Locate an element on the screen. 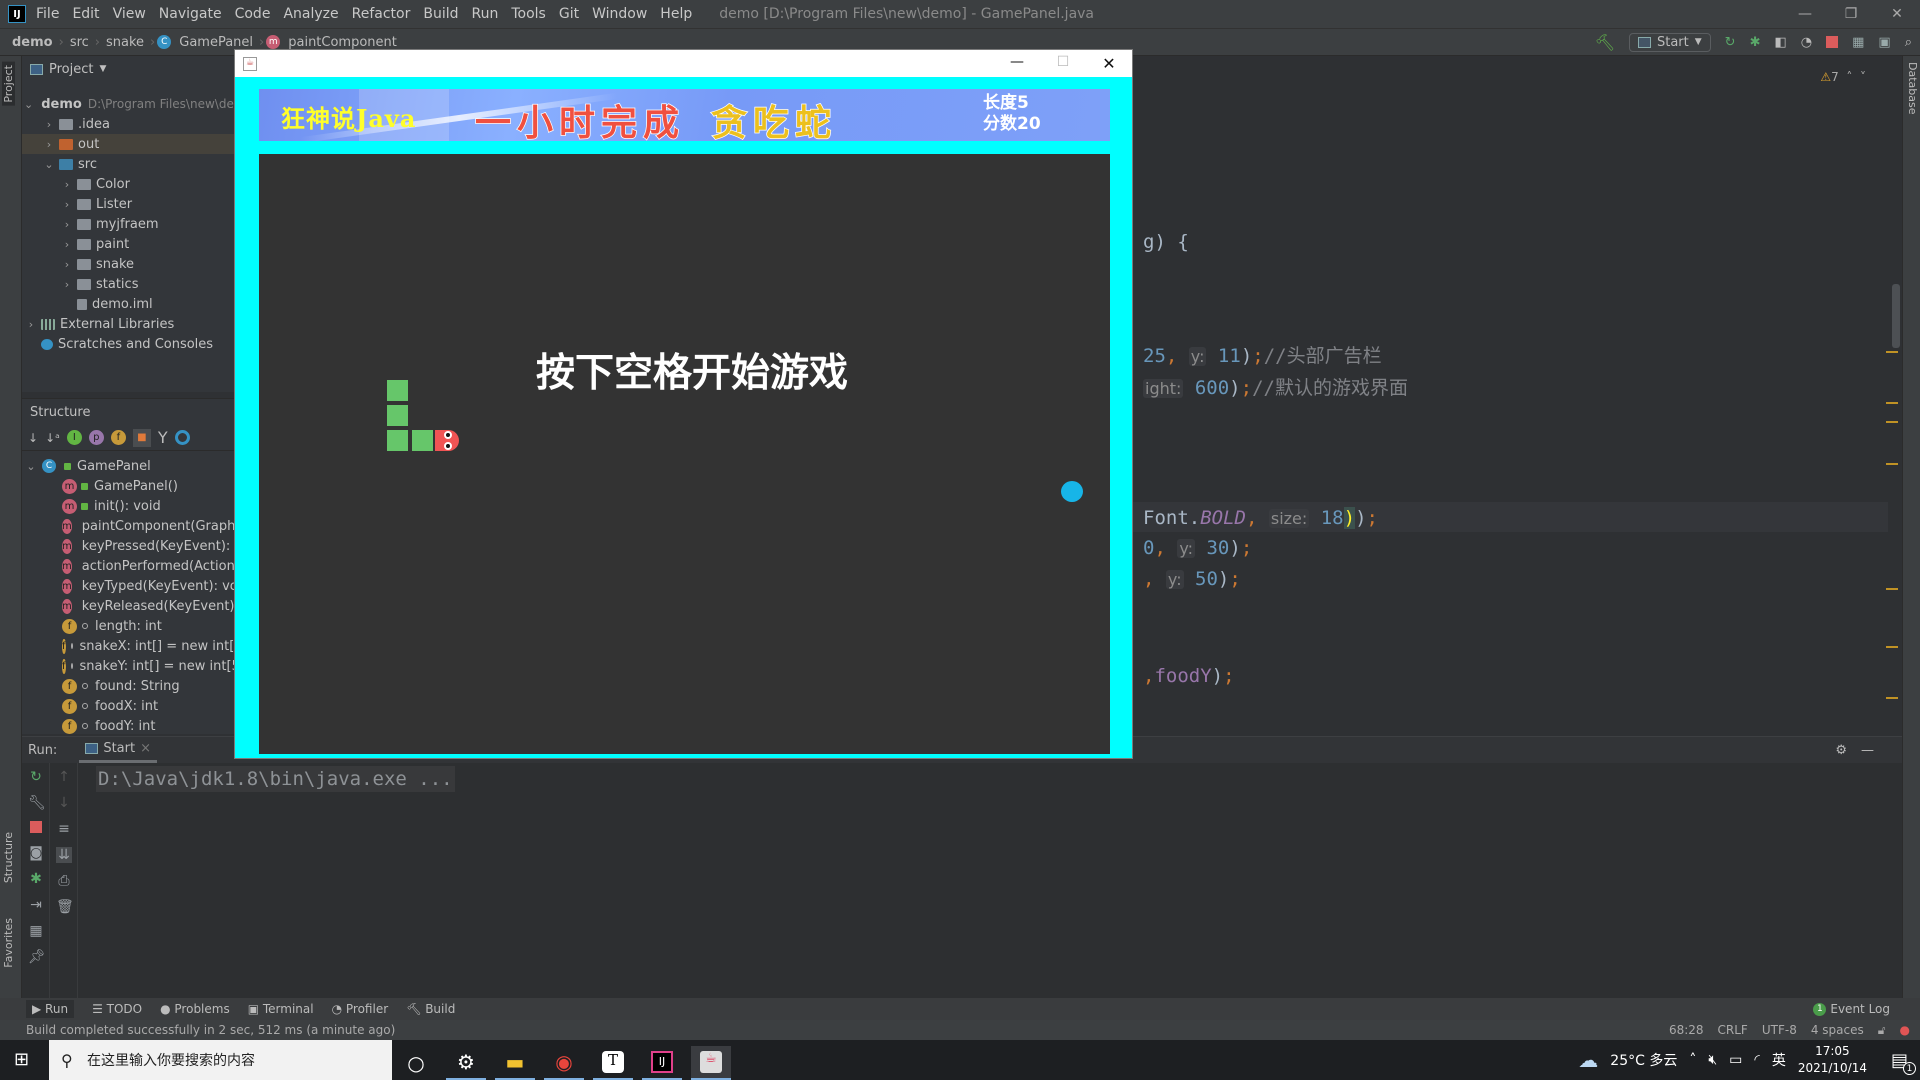 Image resolution: width=1920 pixels, height=1080 pixels. run-tab-start: Start × is located at coordinates (118, 750).